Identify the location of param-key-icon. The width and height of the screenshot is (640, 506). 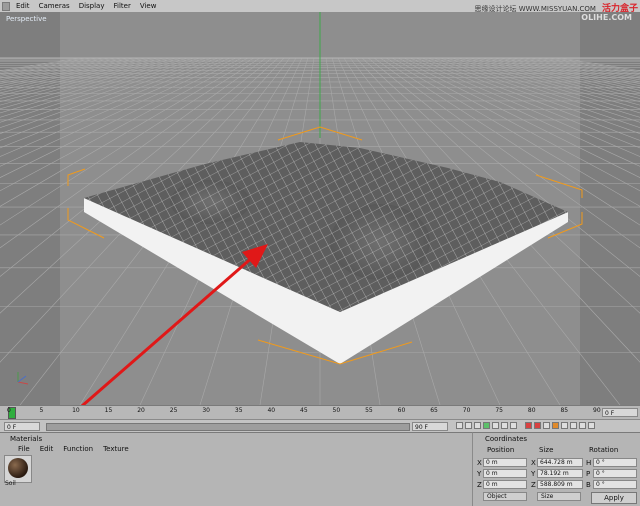
(583, 425).